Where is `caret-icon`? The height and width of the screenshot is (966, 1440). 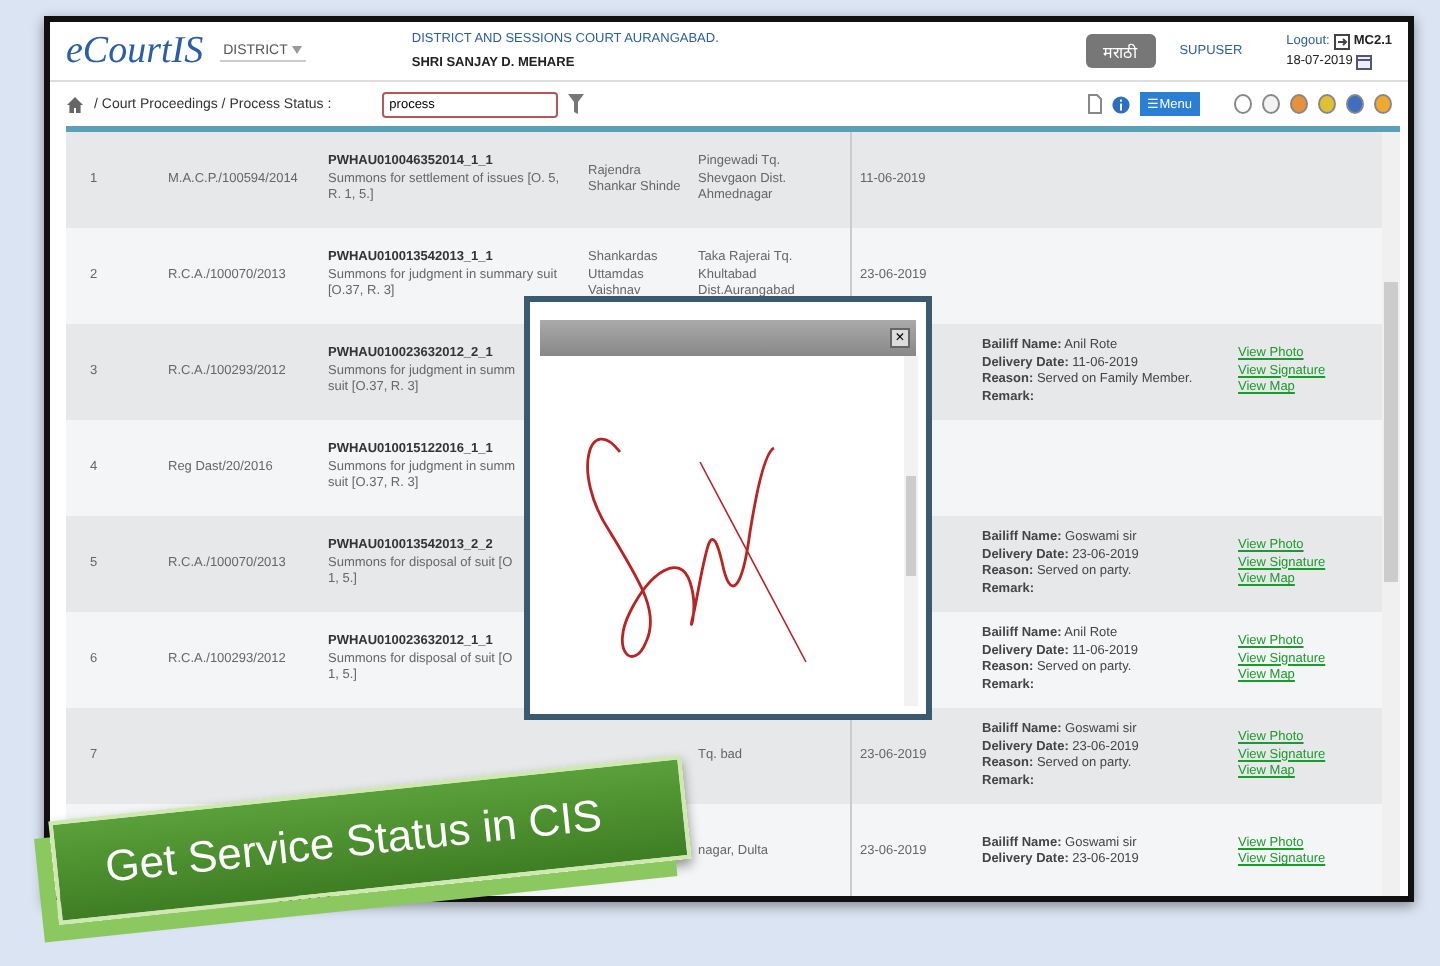 caret-icon is located at coordinates (296, 50).